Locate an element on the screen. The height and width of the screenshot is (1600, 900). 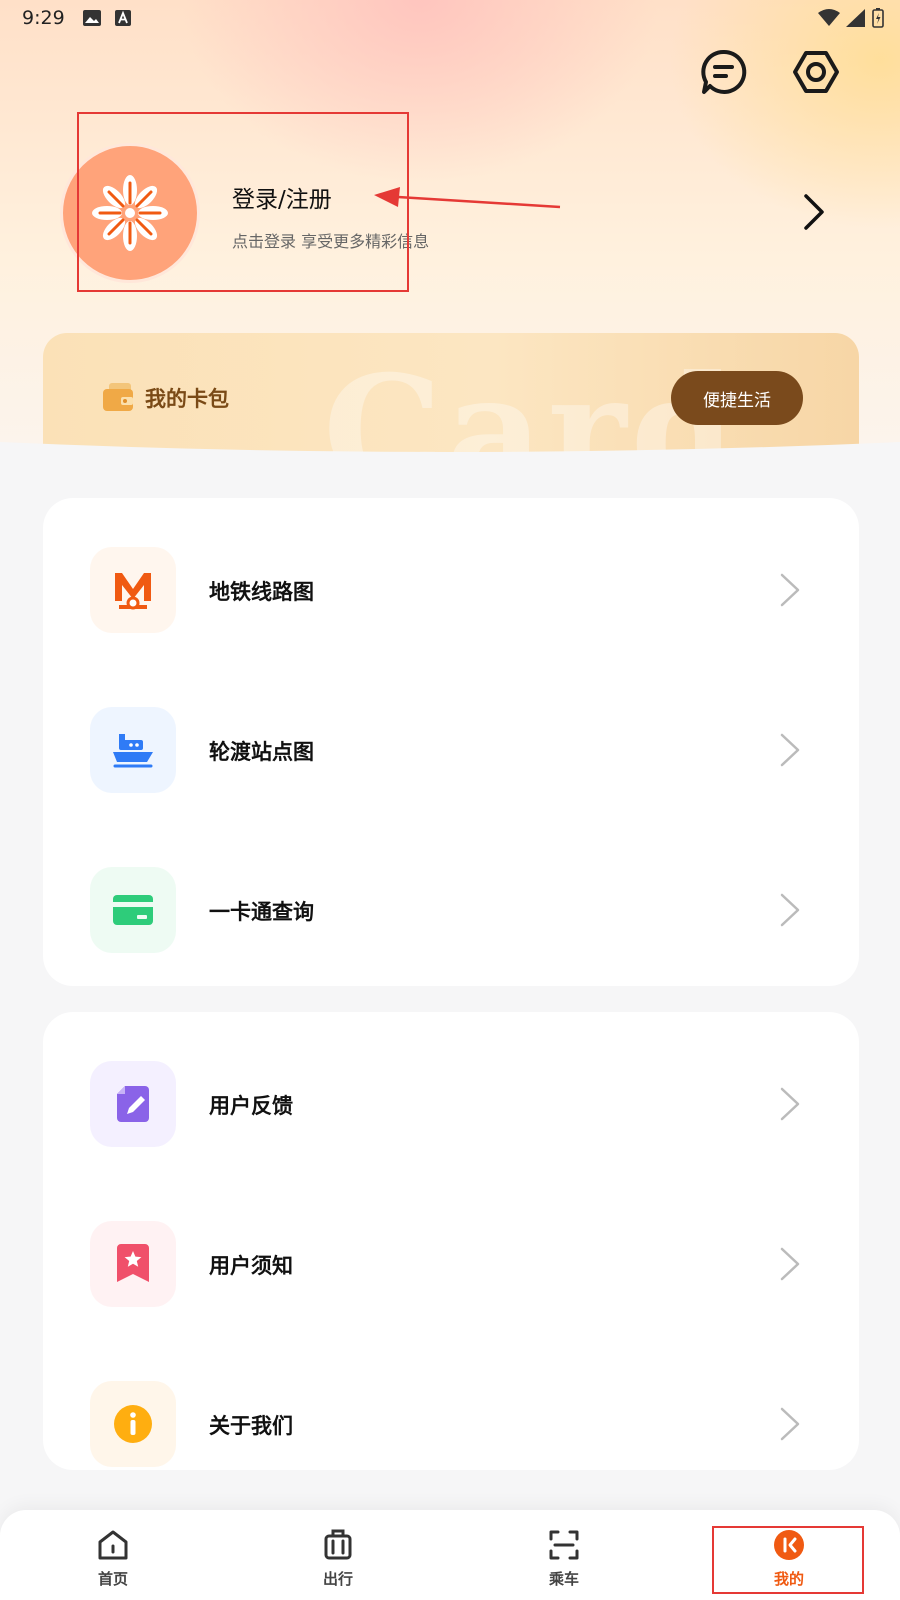
image-notification-icon is located at coordinates (91, 18).